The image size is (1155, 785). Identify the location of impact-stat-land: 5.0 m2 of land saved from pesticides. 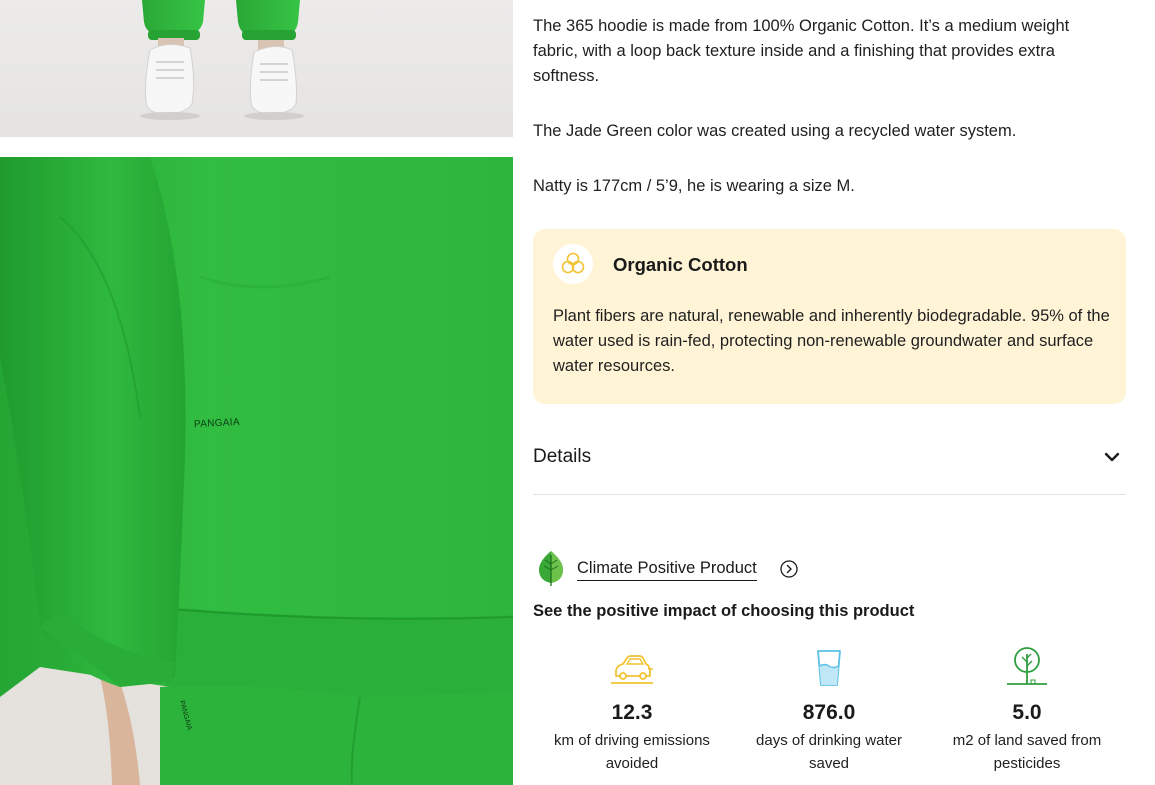
(1027, 707).